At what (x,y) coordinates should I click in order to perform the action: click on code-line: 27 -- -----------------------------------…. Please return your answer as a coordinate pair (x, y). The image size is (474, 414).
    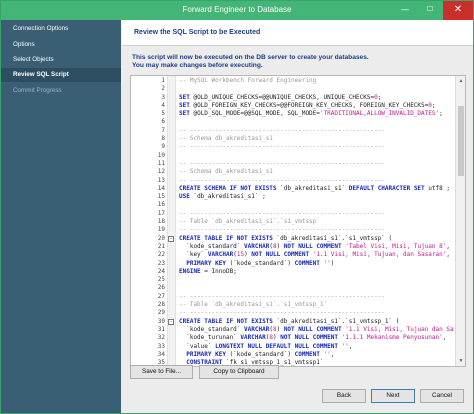
    Looking at the image, I should click on (298, 297).